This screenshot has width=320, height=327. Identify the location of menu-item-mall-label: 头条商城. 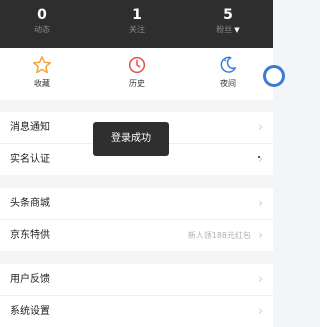
(30, 203).